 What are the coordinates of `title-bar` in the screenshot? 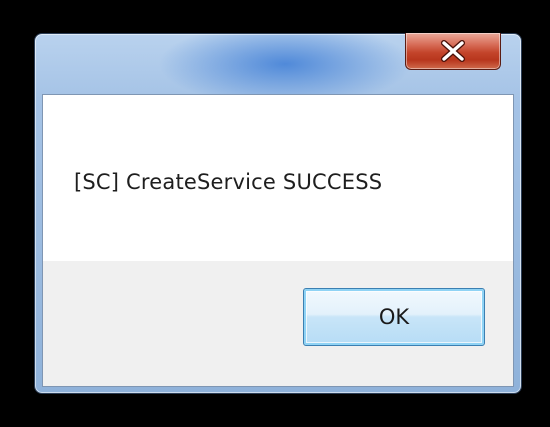 It's located at (278, 63).